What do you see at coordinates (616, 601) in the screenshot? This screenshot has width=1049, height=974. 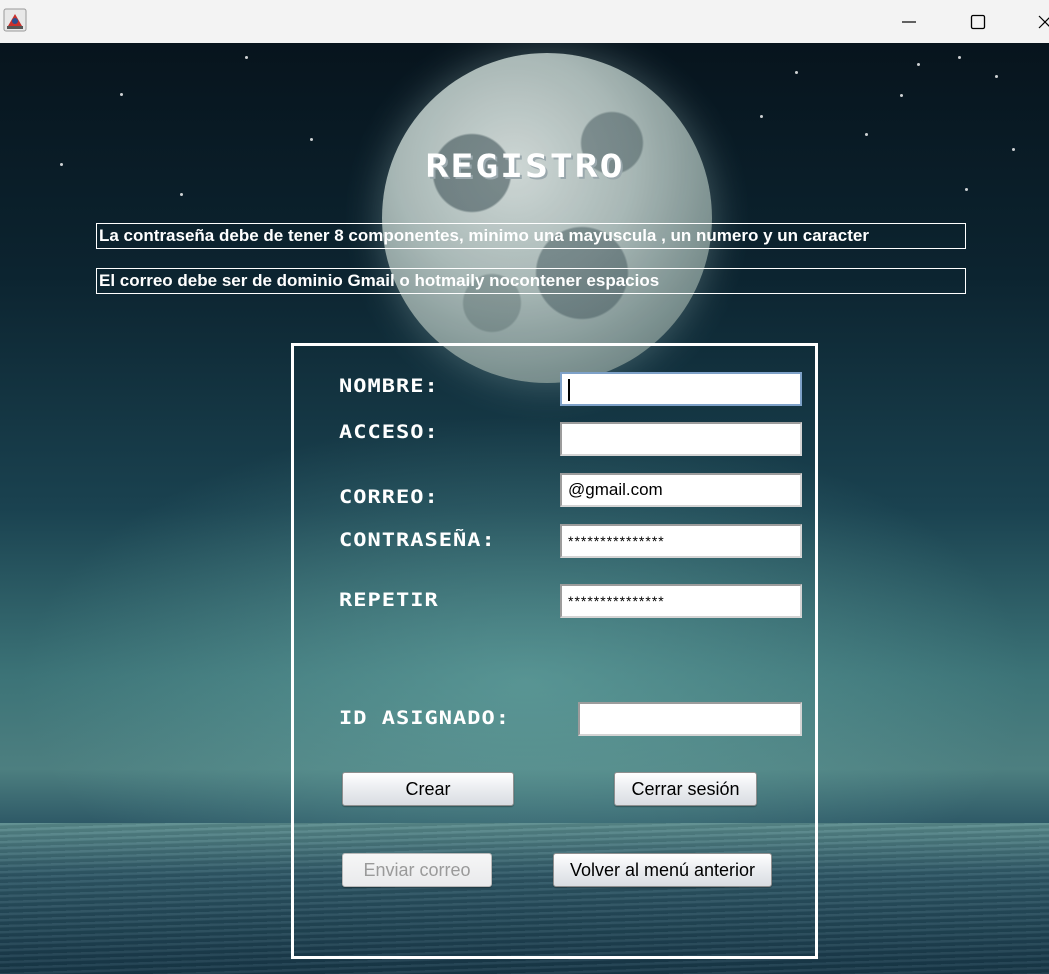 I see `repetir-value: ***************` at bounding box center [616, 601].